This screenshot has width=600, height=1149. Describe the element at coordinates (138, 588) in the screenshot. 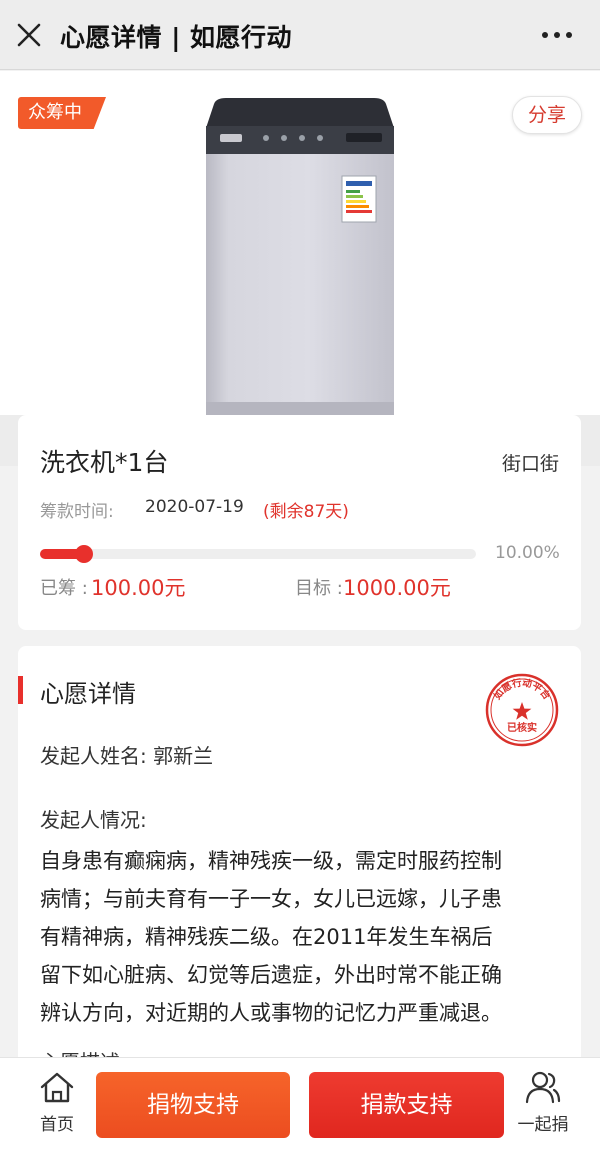

I see `raised-amount: 100.00元` at that location.